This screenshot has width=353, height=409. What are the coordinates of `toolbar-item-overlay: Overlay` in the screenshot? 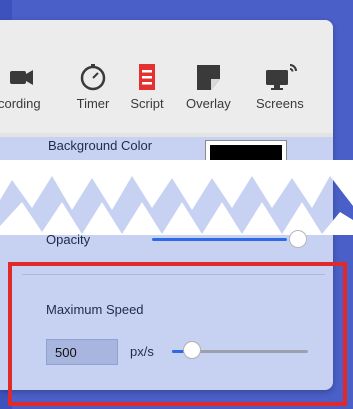 It's located at (208, 86).